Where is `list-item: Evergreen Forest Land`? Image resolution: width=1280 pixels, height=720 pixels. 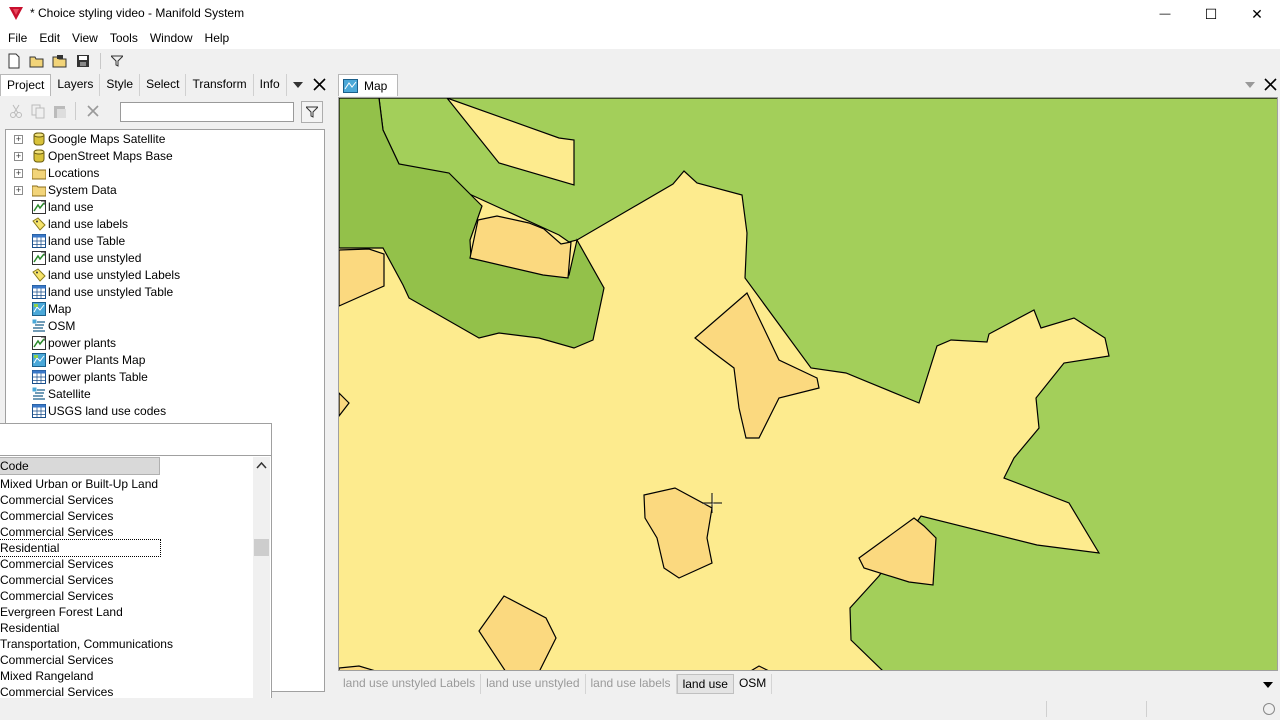
list-item: Evergreen Forest Land is located at coordinates (125, 612).